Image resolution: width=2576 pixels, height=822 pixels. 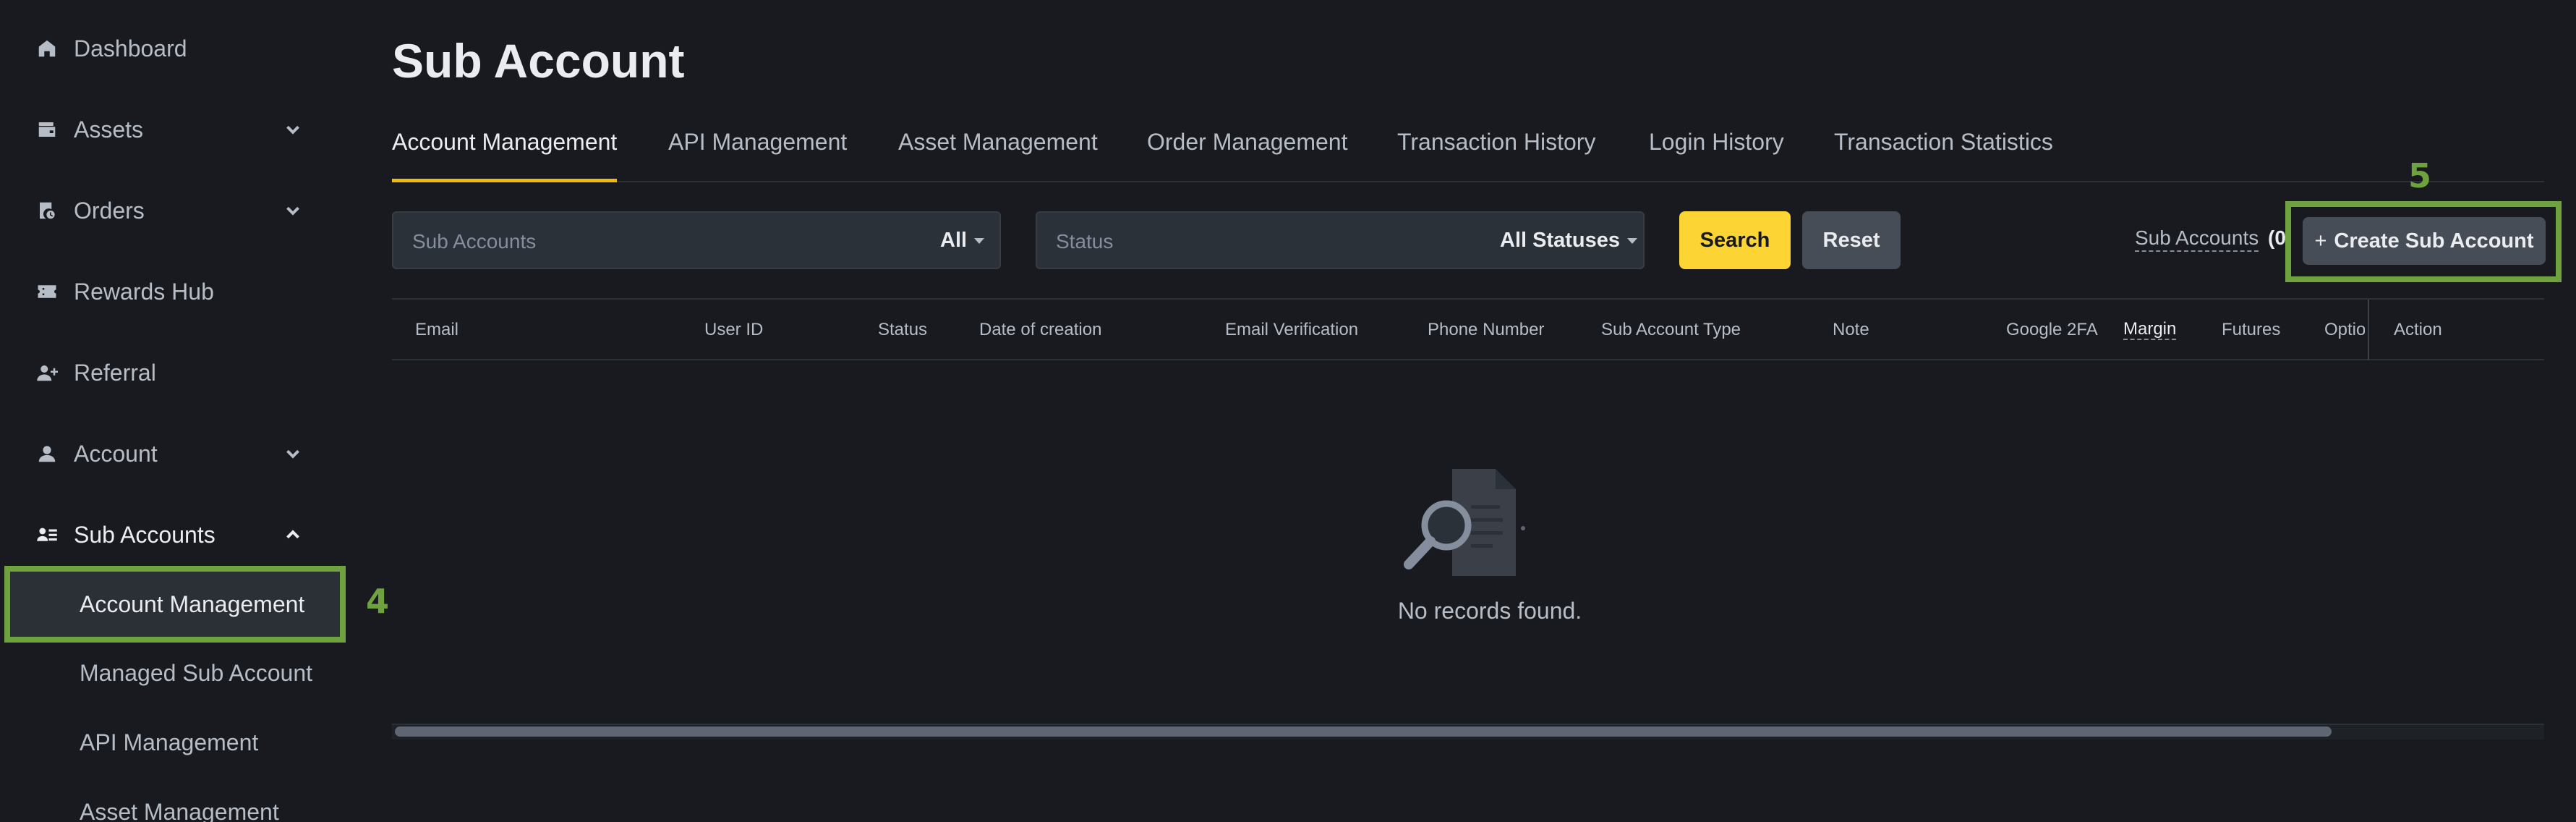 What do you see at coordinates (159, 130) in the screenshot?
I see `sidebar-item-assets: Assets` at bounding box center [159, 130].